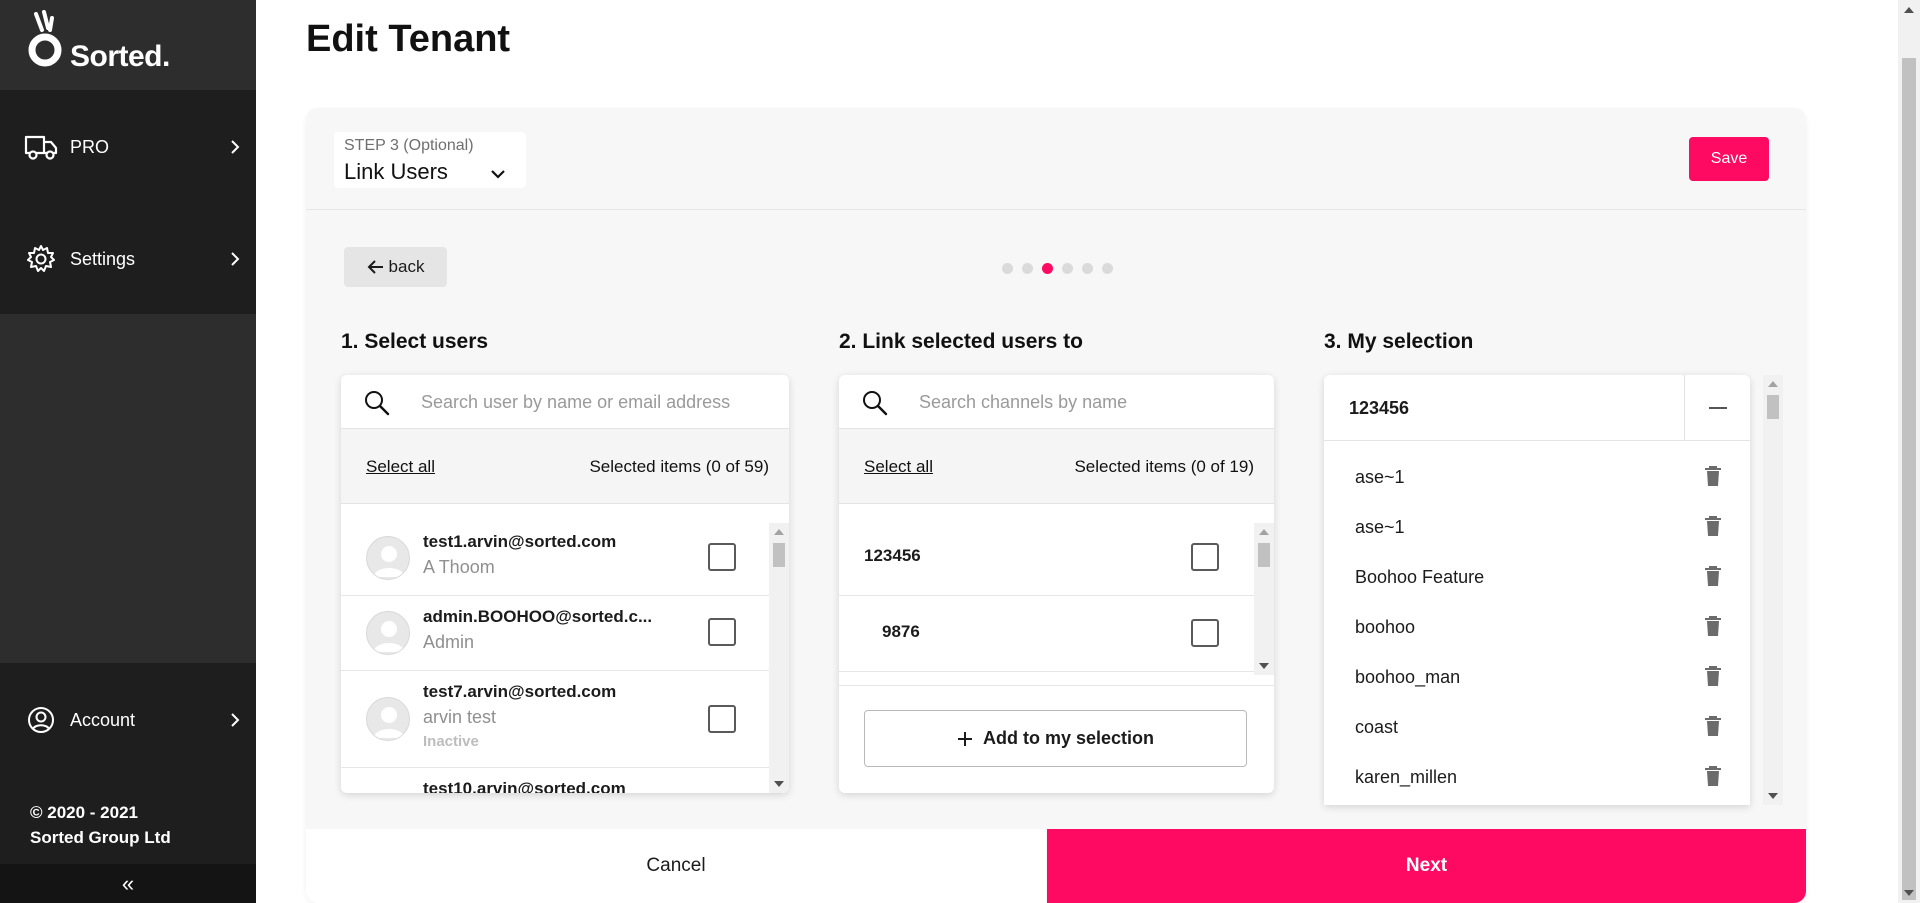  I want to click on user-name: Admin, so click(449, 642).